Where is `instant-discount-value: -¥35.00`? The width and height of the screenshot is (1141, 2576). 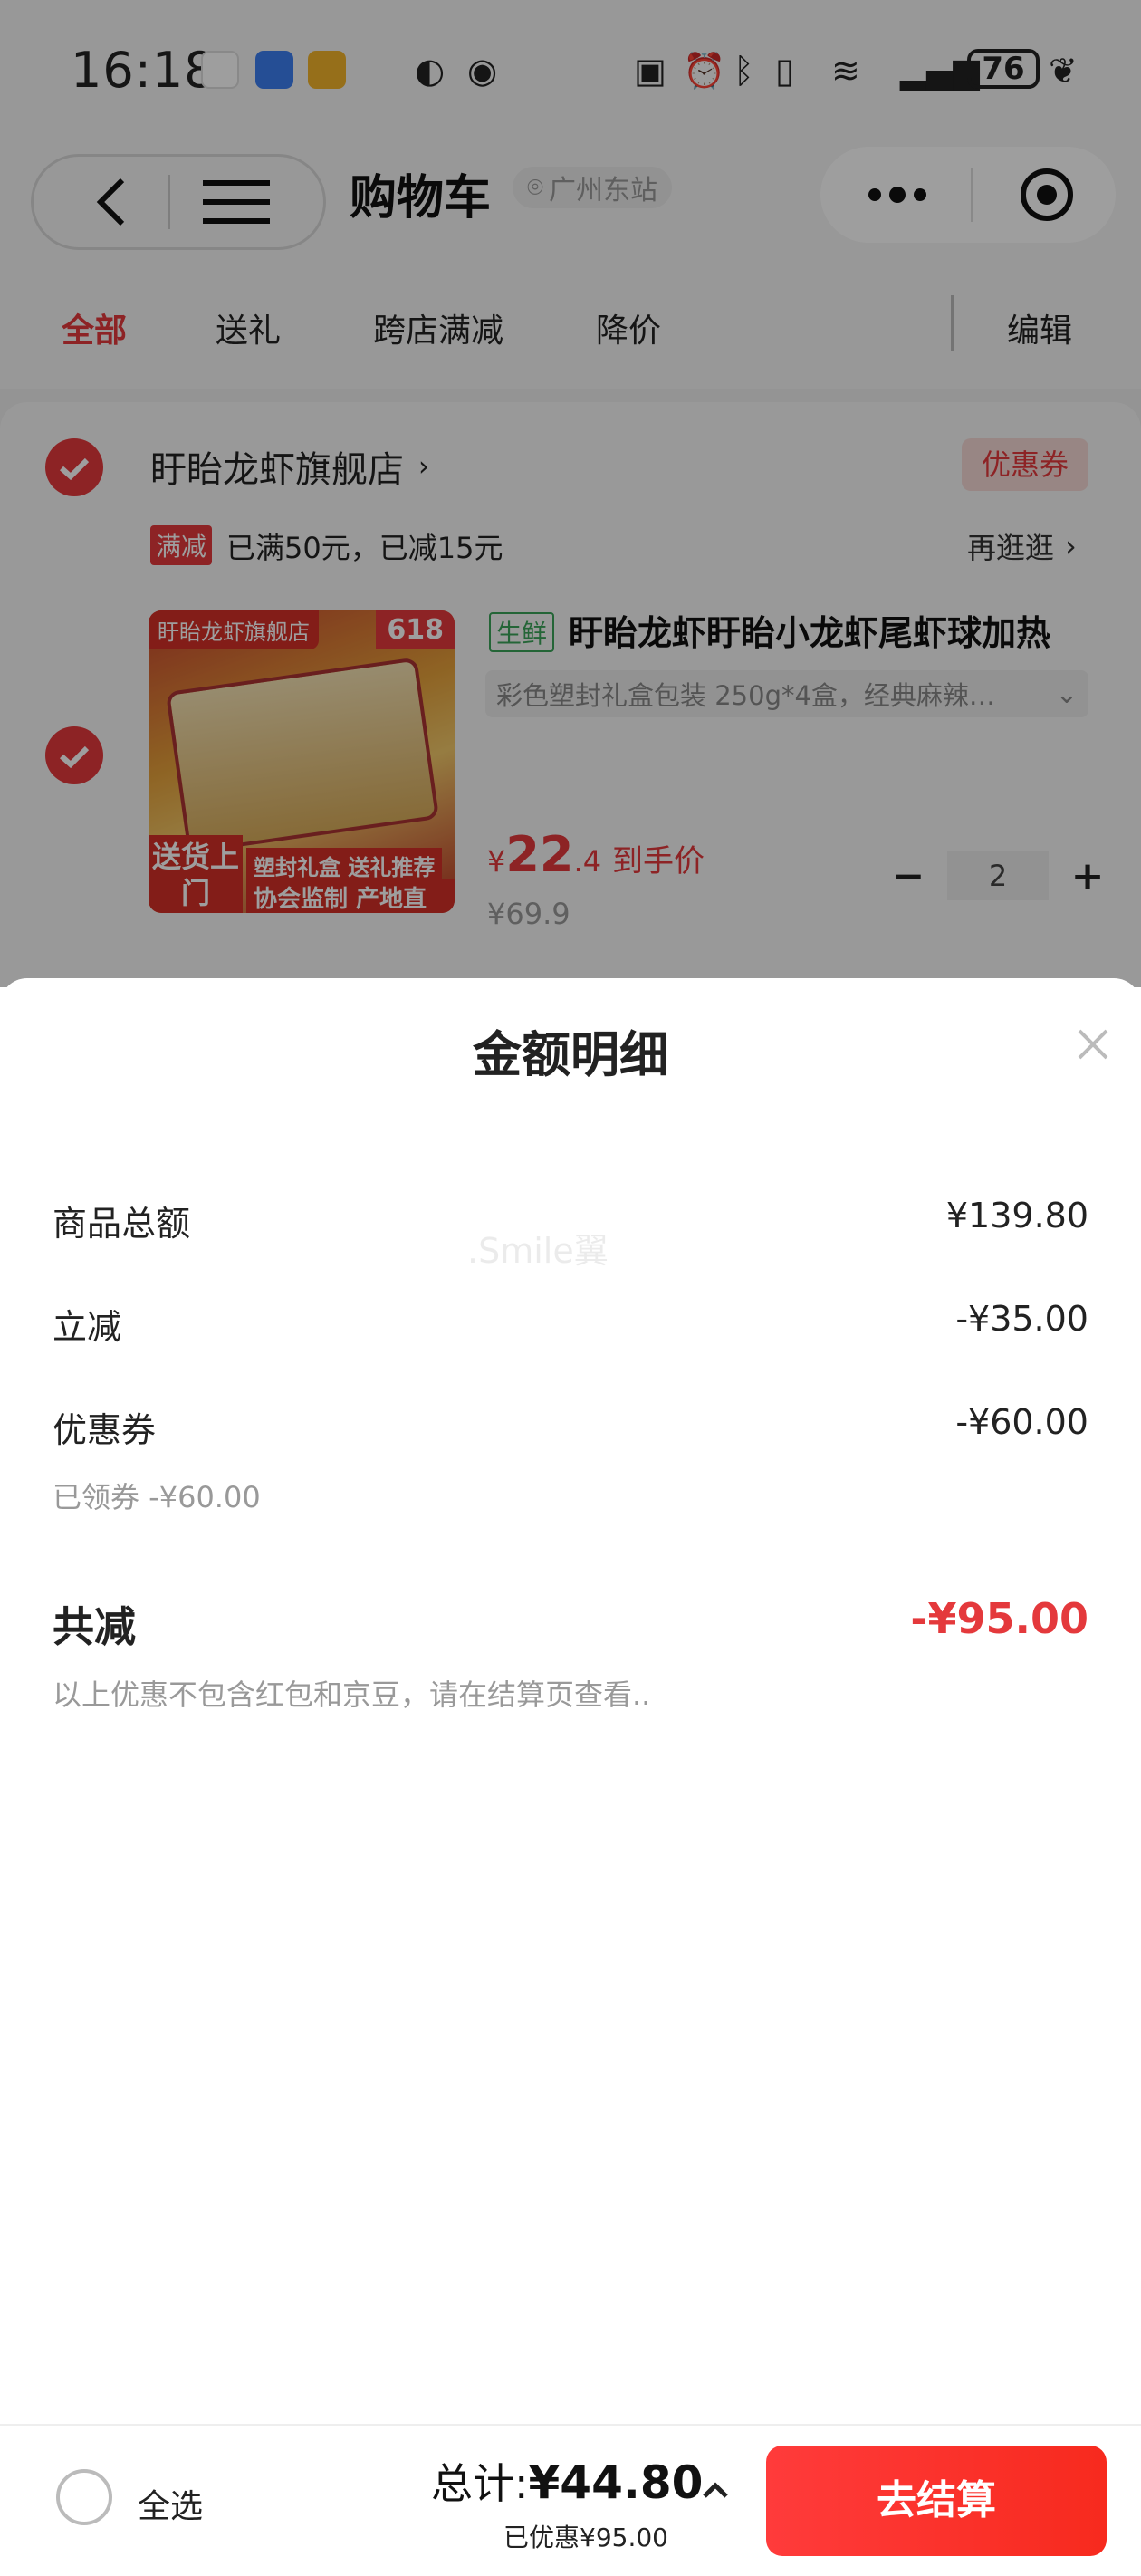
instant-discount-value: -¥35.00 is located at coordinates (1022, 1319).